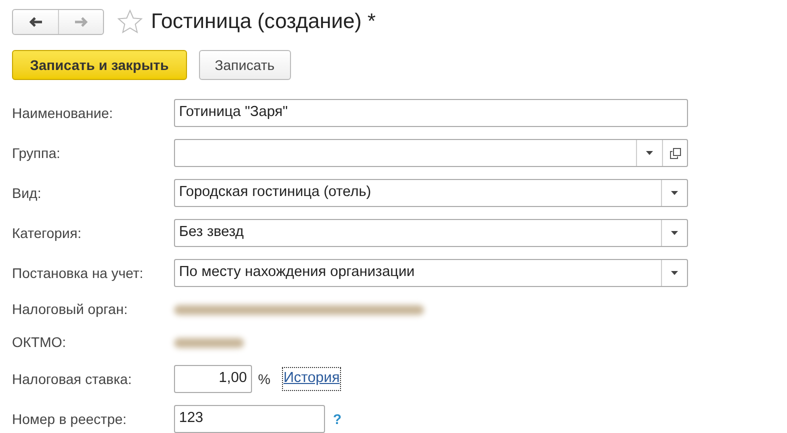 This screenshot has width=787, height=433. I want to click on field-label: Наименование:, so click(63, 113).